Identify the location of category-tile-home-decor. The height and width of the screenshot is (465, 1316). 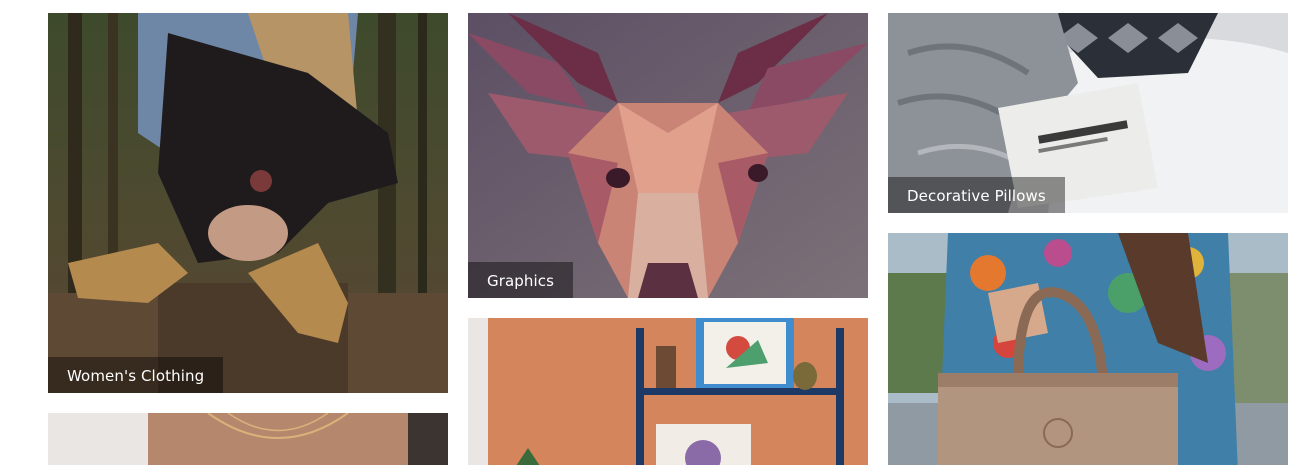
(668, 391).